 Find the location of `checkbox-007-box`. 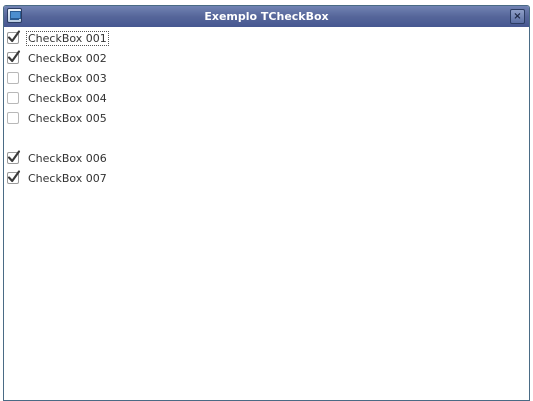

checkbox-007-box is located at coordinates (14, 177).